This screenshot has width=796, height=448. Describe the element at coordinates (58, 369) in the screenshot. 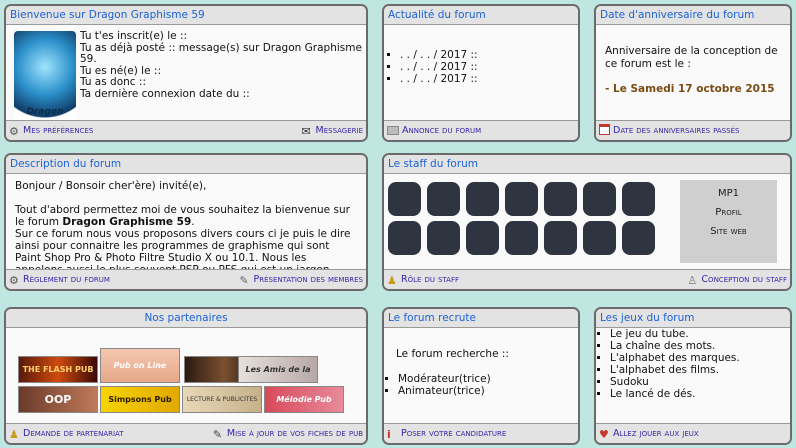

I see `partner-banner: THE FLASH PUB` at that location.